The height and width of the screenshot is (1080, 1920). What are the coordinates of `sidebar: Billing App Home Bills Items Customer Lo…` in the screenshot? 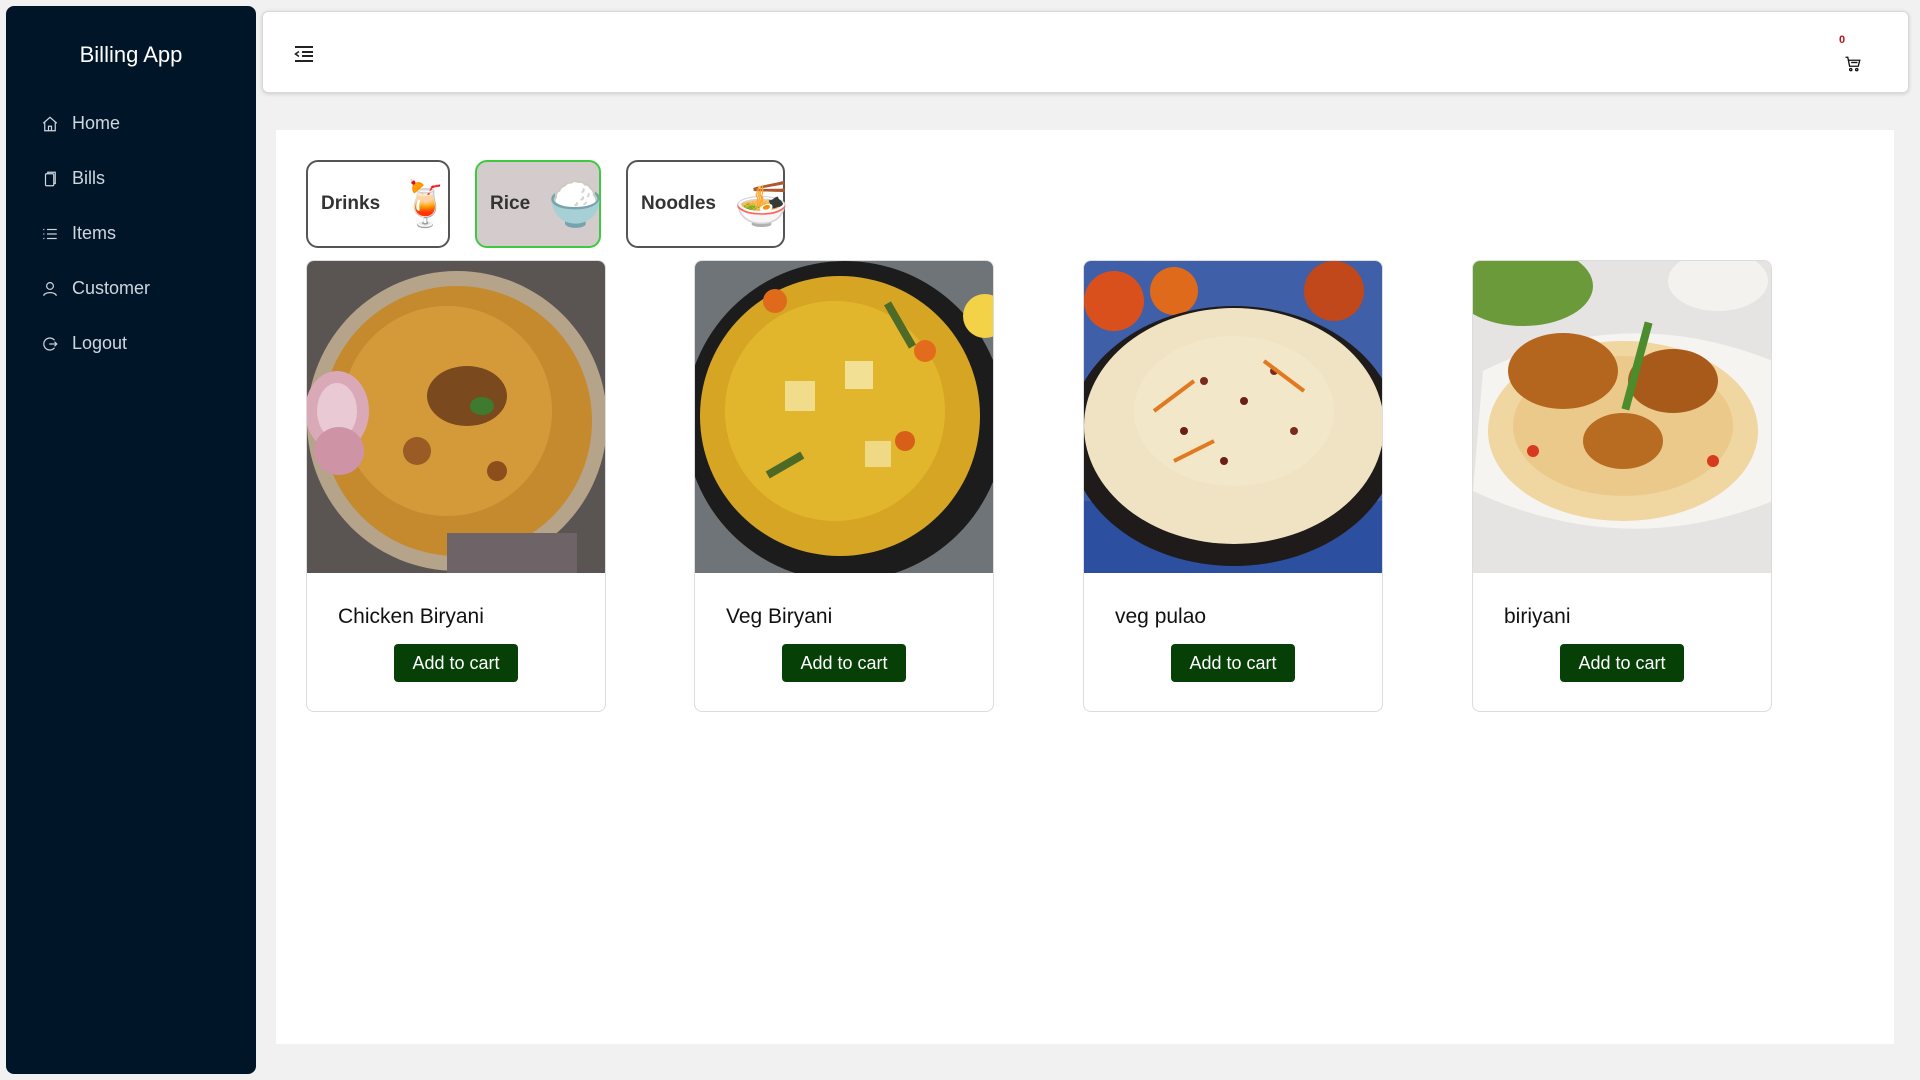 It's located at (131, 540).